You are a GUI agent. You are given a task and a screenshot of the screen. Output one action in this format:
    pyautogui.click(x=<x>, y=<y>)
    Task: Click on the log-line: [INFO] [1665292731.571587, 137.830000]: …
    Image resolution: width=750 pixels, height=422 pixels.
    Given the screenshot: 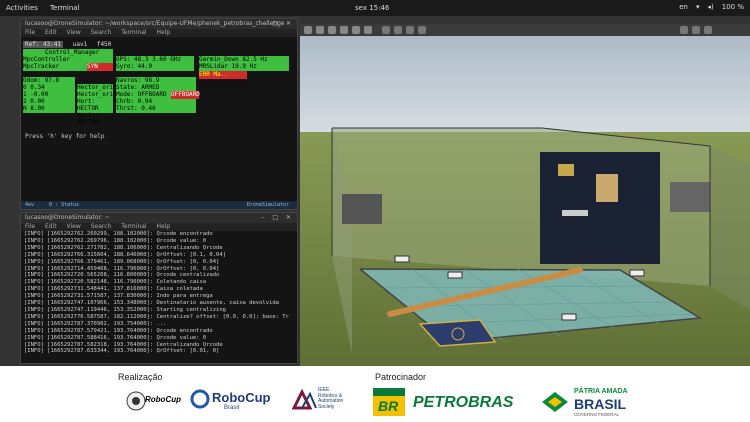 What is the action you would take?
    pyautogui.click(x=118, y=296)
    